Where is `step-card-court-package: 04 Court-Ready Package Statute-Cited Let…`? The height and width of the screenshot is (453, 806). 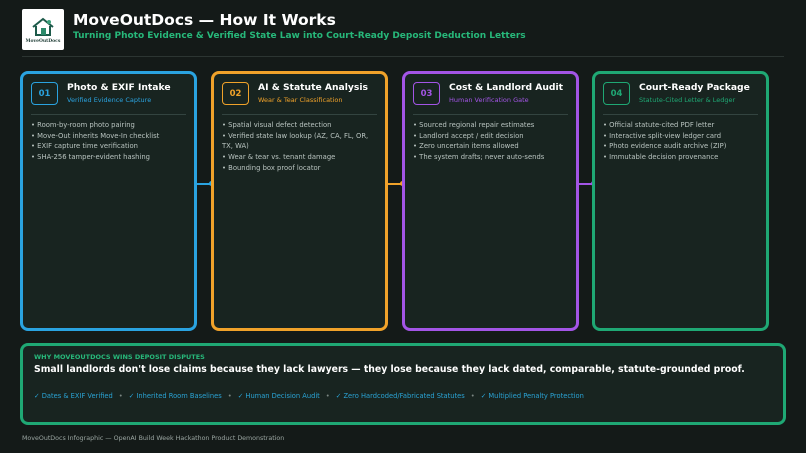
step-card-court-package: 04 Court-Ready Package Statute-Cited Let… is located at coordinates (680, 201).